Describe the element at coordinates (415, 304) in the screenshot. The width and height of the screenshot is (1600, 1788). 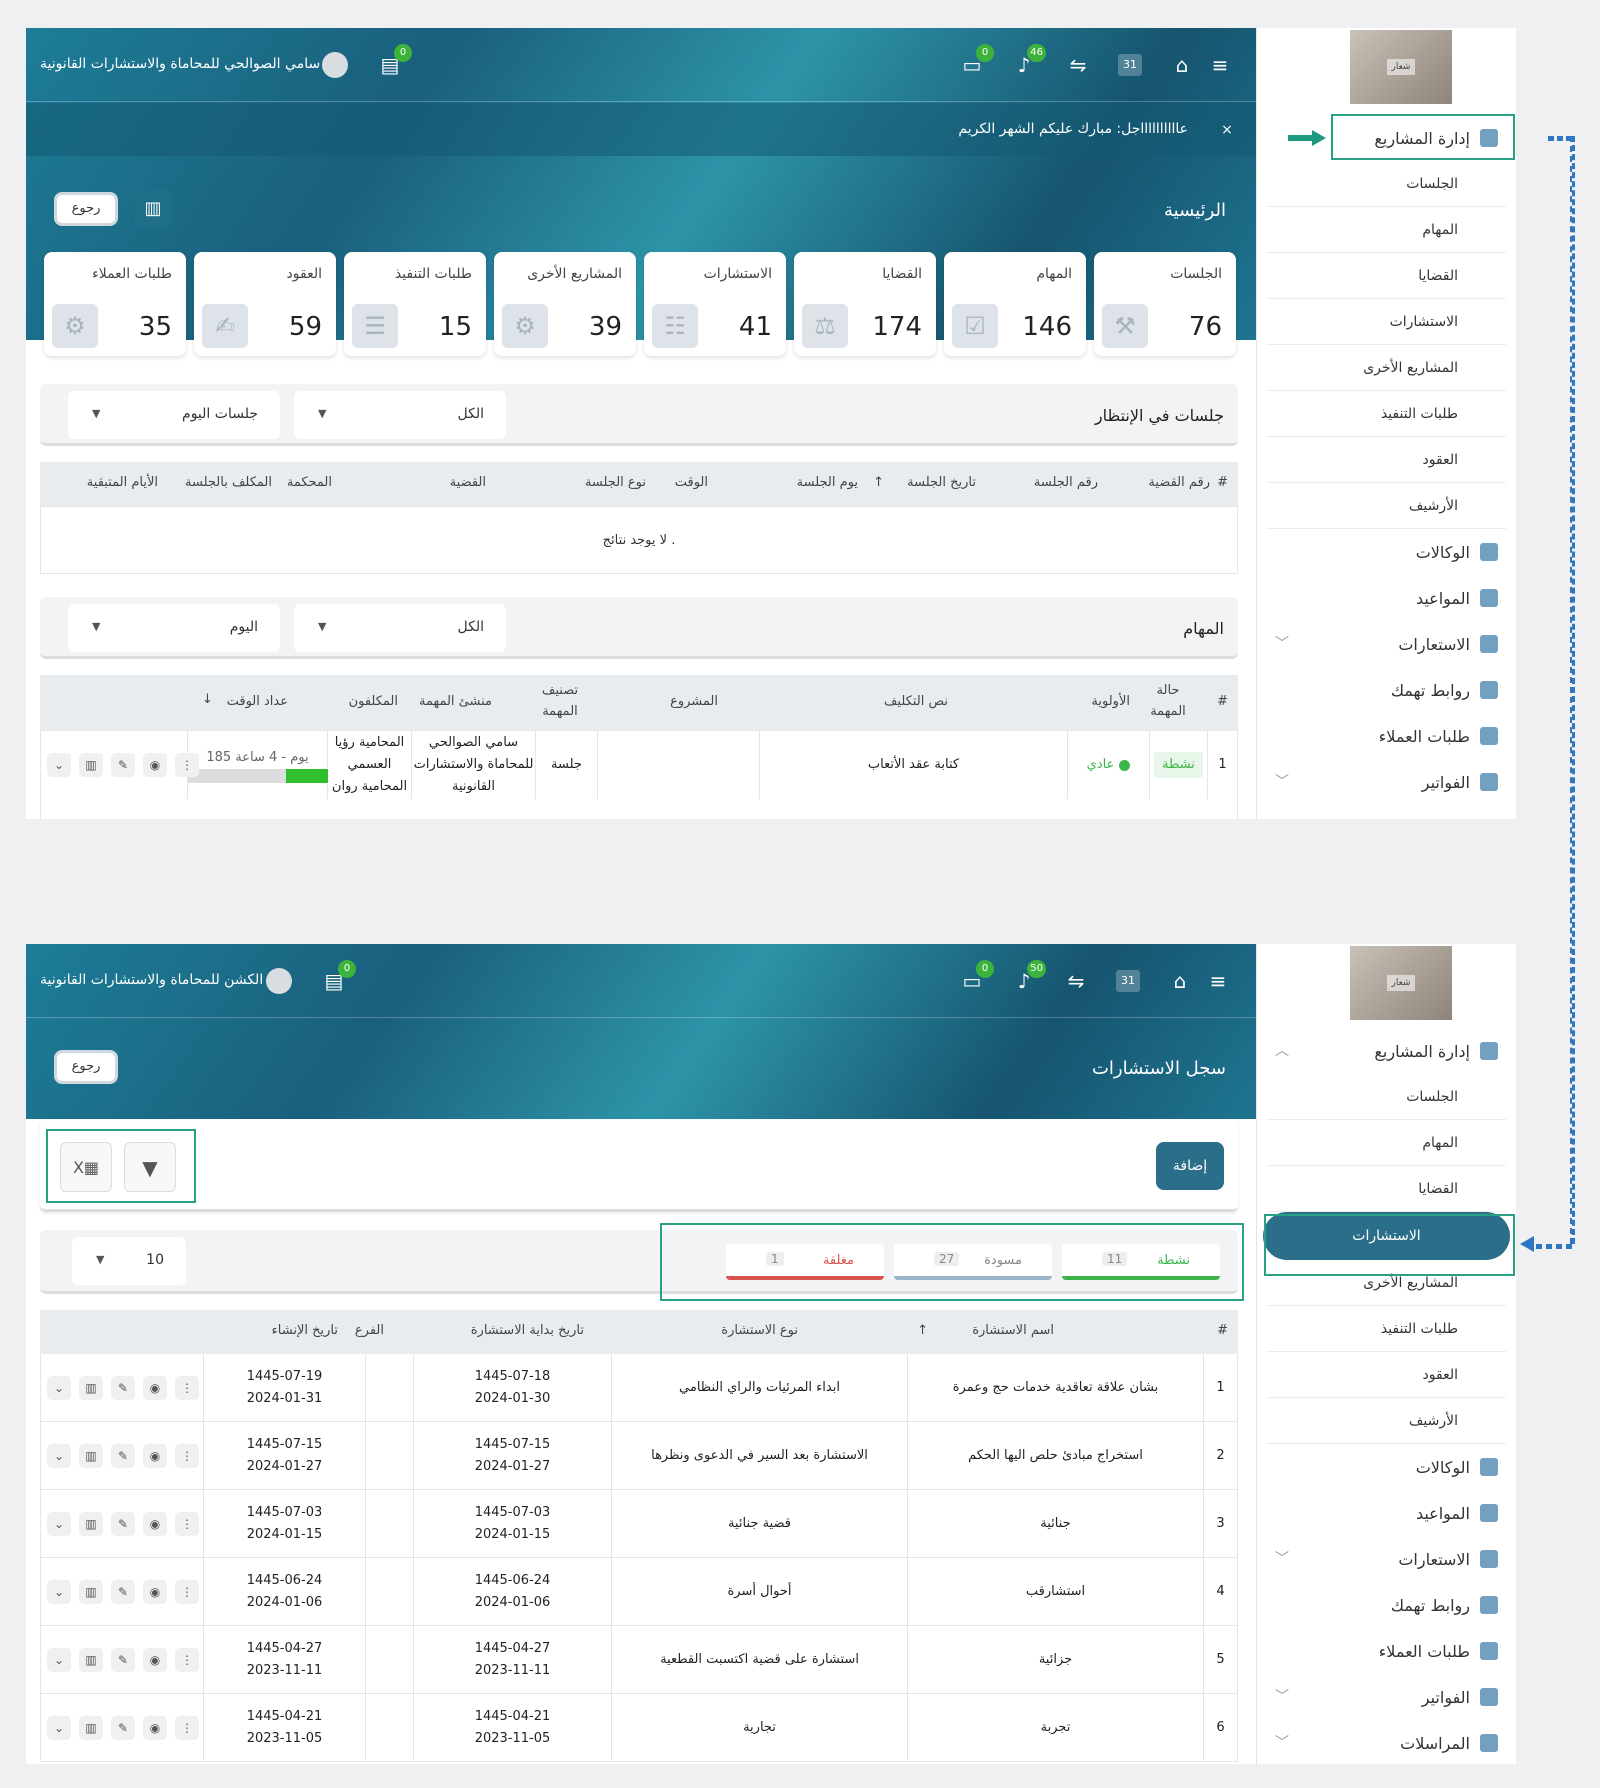
I see `stat-card: طلبات التنفيذ 15 ☰` at that location.